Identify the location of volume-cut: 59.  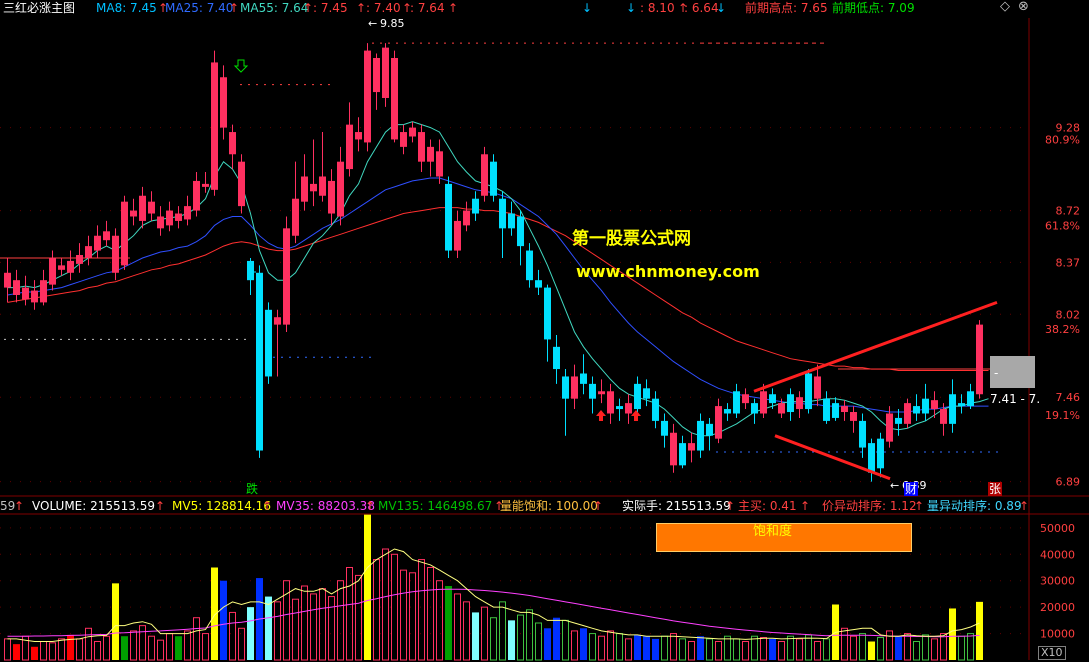
(8, 506).